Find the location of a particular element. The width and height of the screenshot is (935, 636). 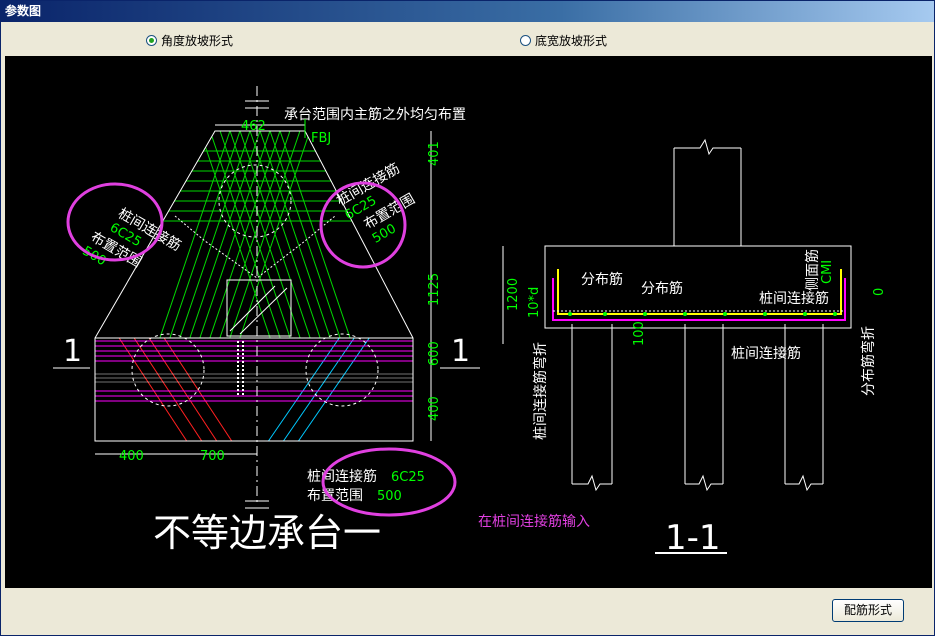

dim-top-width: 462 is located at coordinates (253, 126).